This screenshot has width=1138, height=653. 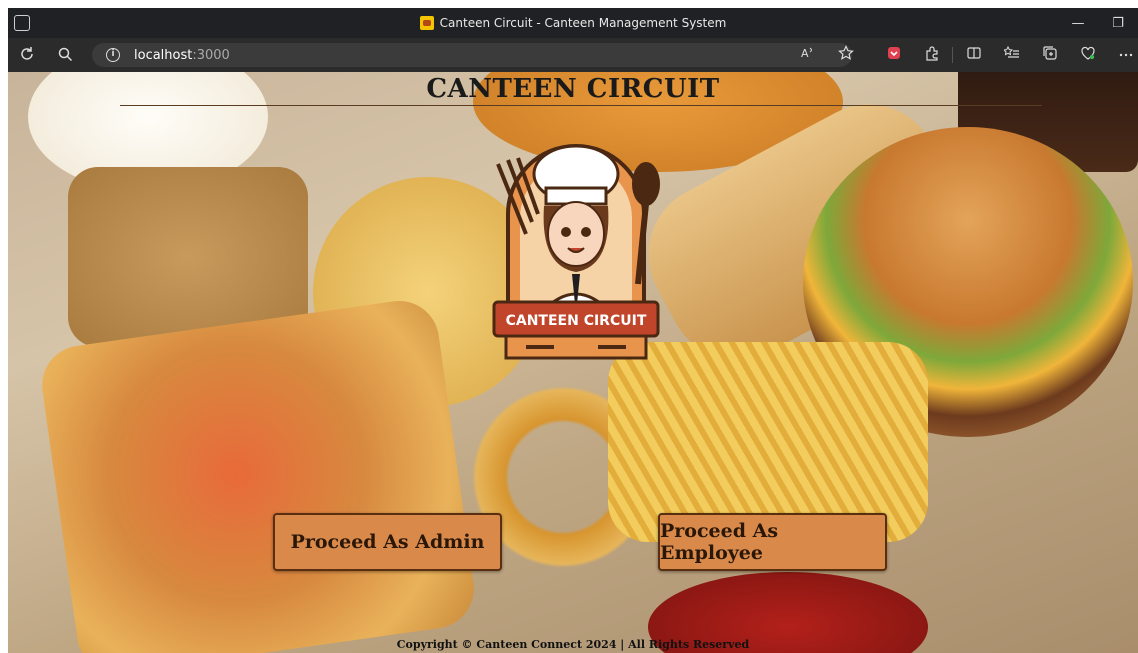 I want to click on health-icon, so click(x=1088, y=55).